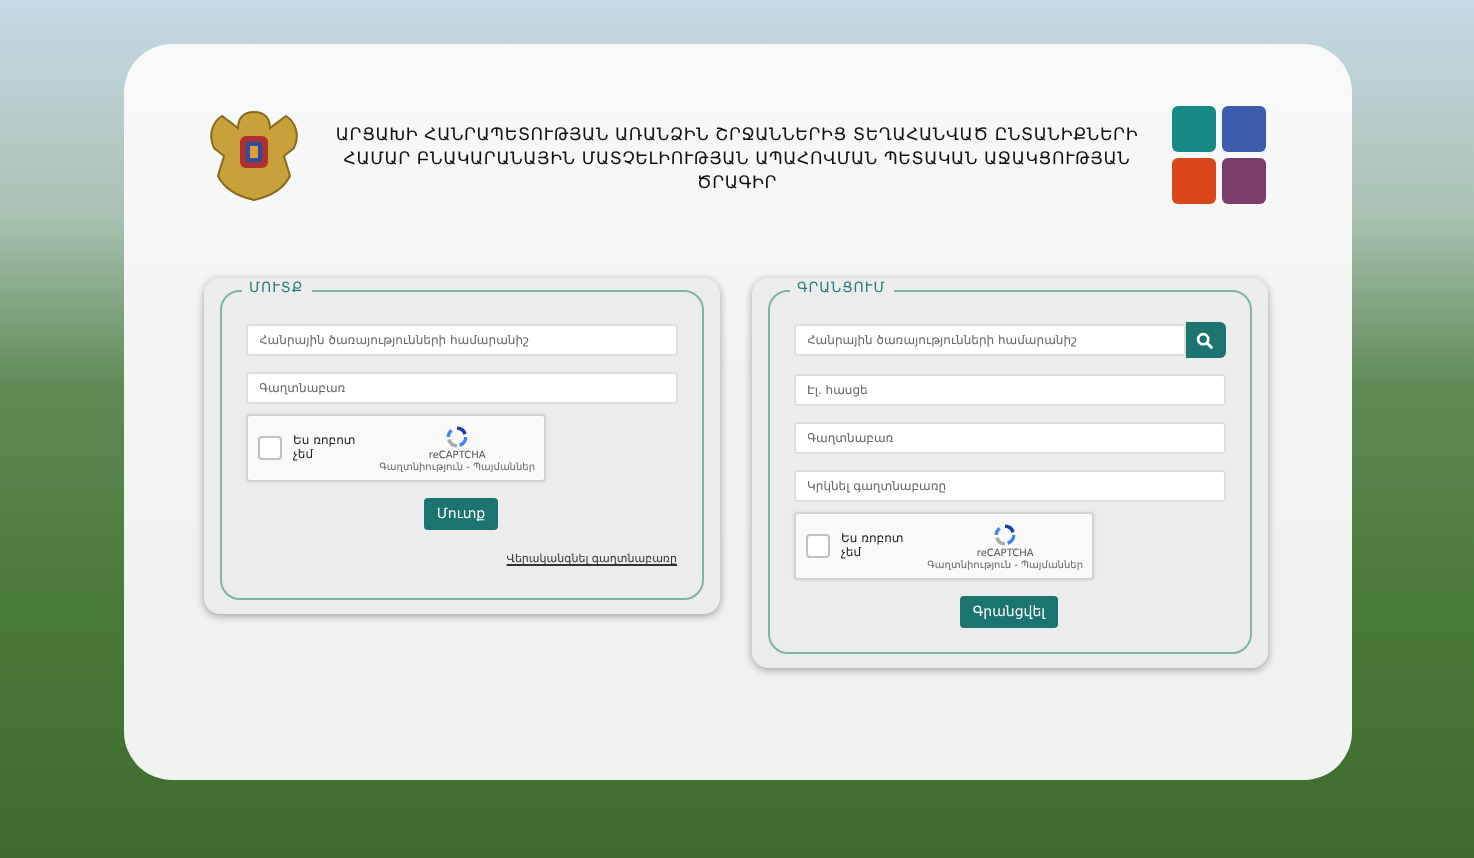 The height and width of the screenshot is (858, 1474). Describe the element at coordinates (737, 160) in the screenshot. I see `program-title: ԱՐՑԱԽԻ ՀԱՆՐԱՊԵՏՈՒԹՅԱՆ ԱՌԱՆՁԻՆ ՇՐՋԱՆՆԵՐԻՑ ՏԵՂԱՀԱՆՎԱԾ ԸՆՏԱՆԻՔՆԵՐԻ ՀԱՄԱՐ ԲՆԱԿԱՐԱՆԱՅԻՆ ՄԱՏՉԵԼԻՈՒԹՅԱՆ ԱՊԱՀՈՎՄԱՆ ՊԵՏԱԿԱՆ ԱՋԱԿՑՈՒԹՅԱՆ ԾՐԱԳԻՐ` at that location.